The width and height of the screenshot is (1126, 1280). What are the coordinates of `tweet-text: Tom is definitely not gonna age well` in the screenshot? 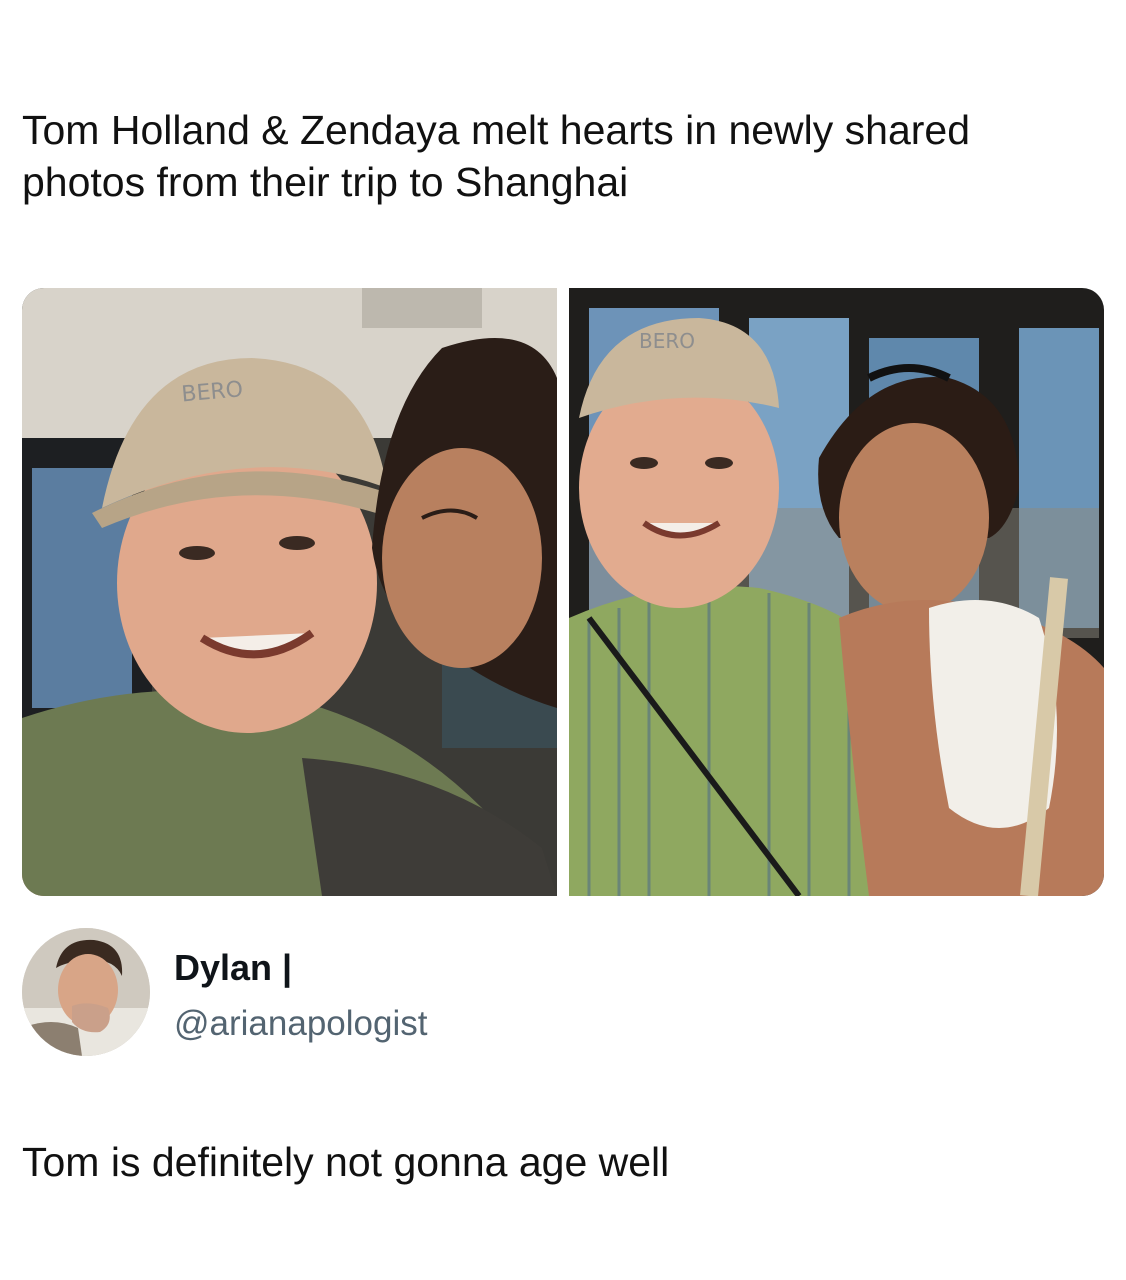 It's located at (346, 1162).